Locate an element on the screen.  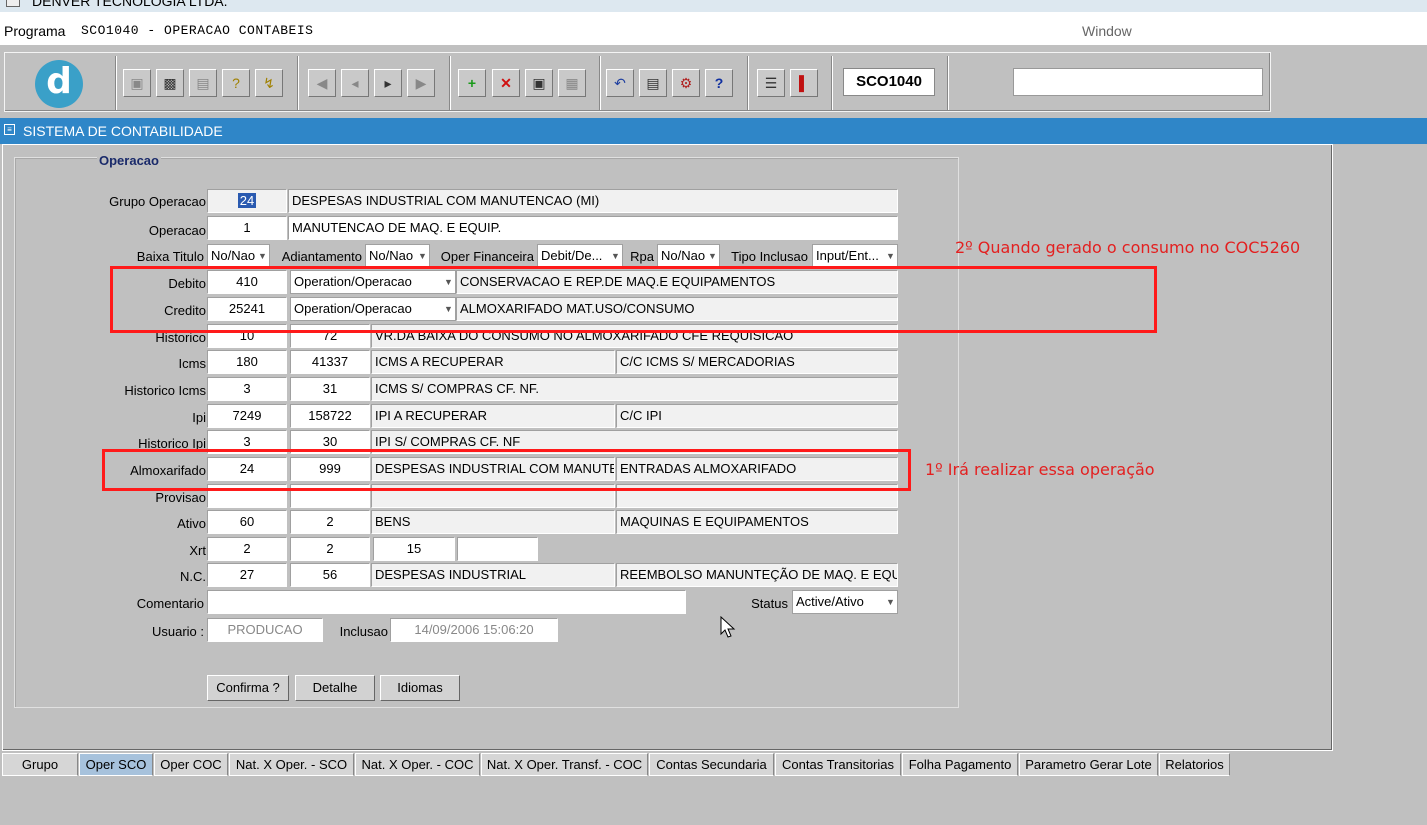
icms-desc2: C/C ICMS S/ MERCADORIAS is located at coordinates (757, 362).